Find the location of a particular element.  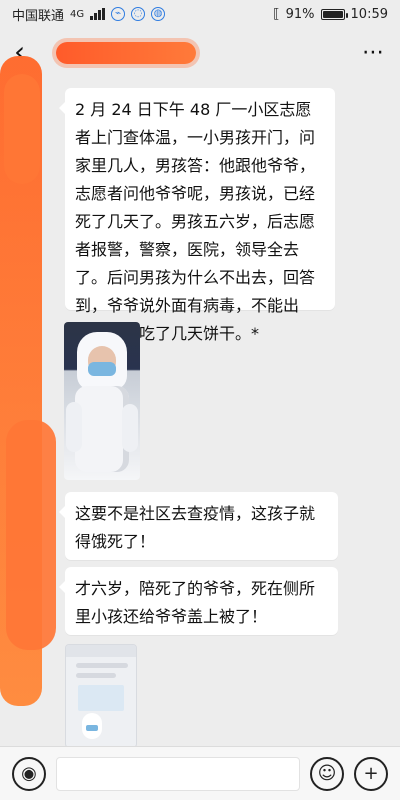

carrier-label: 中国联通 is located at coordinates (38, 16).